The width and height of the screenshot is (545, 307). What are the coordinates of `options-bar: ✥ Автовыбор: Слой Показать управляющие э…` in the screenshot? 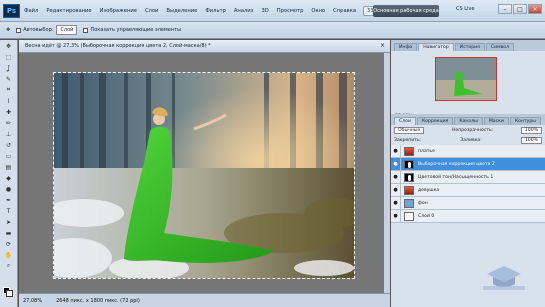 It's located at (272, 30).